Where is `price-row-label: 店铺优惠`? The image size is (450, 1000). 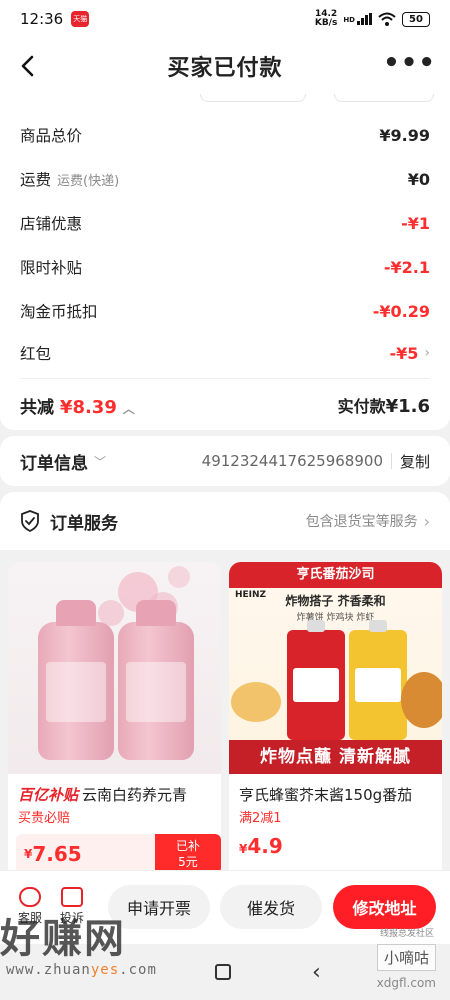 price-row-label: 店铺优惠 is located at coordinates (51, 224).